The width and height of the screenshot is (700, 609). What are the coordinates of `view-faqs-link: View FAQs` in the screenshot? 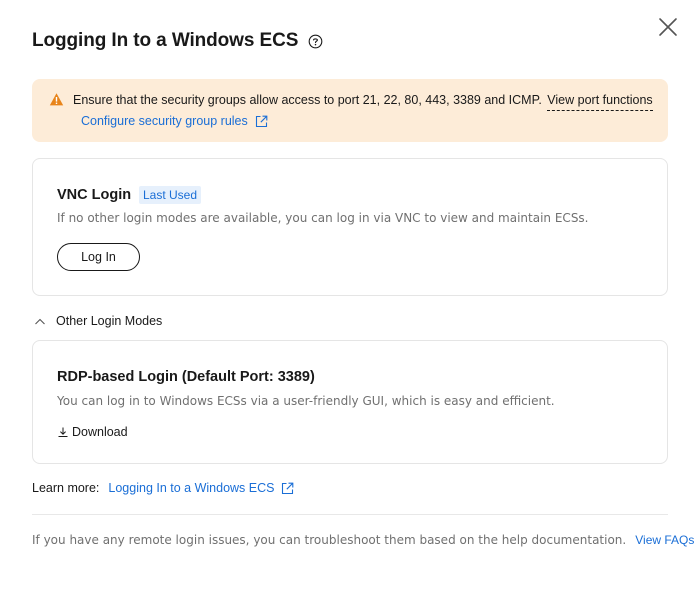 It's located at (667, 540).